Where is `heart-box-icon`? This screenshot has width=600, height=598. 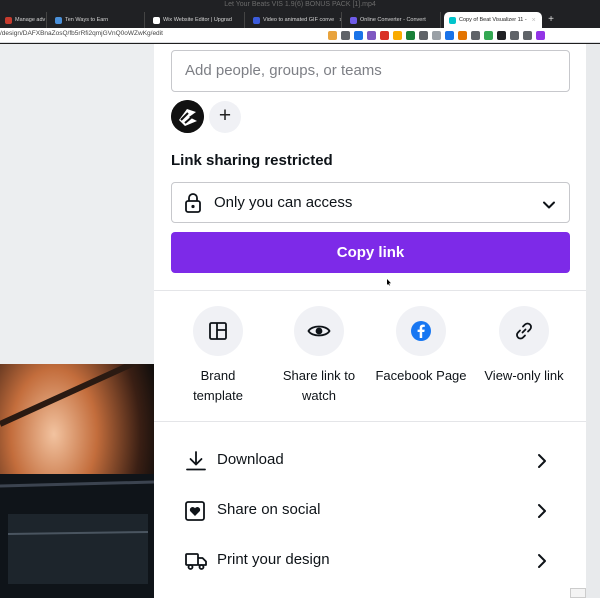
heart-box-icon is located at coordinates (195, 513).